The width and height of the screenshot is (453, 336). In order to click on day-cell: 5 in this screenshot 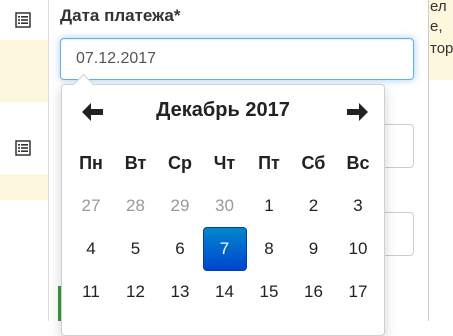, I will do `click(136, 249)`.